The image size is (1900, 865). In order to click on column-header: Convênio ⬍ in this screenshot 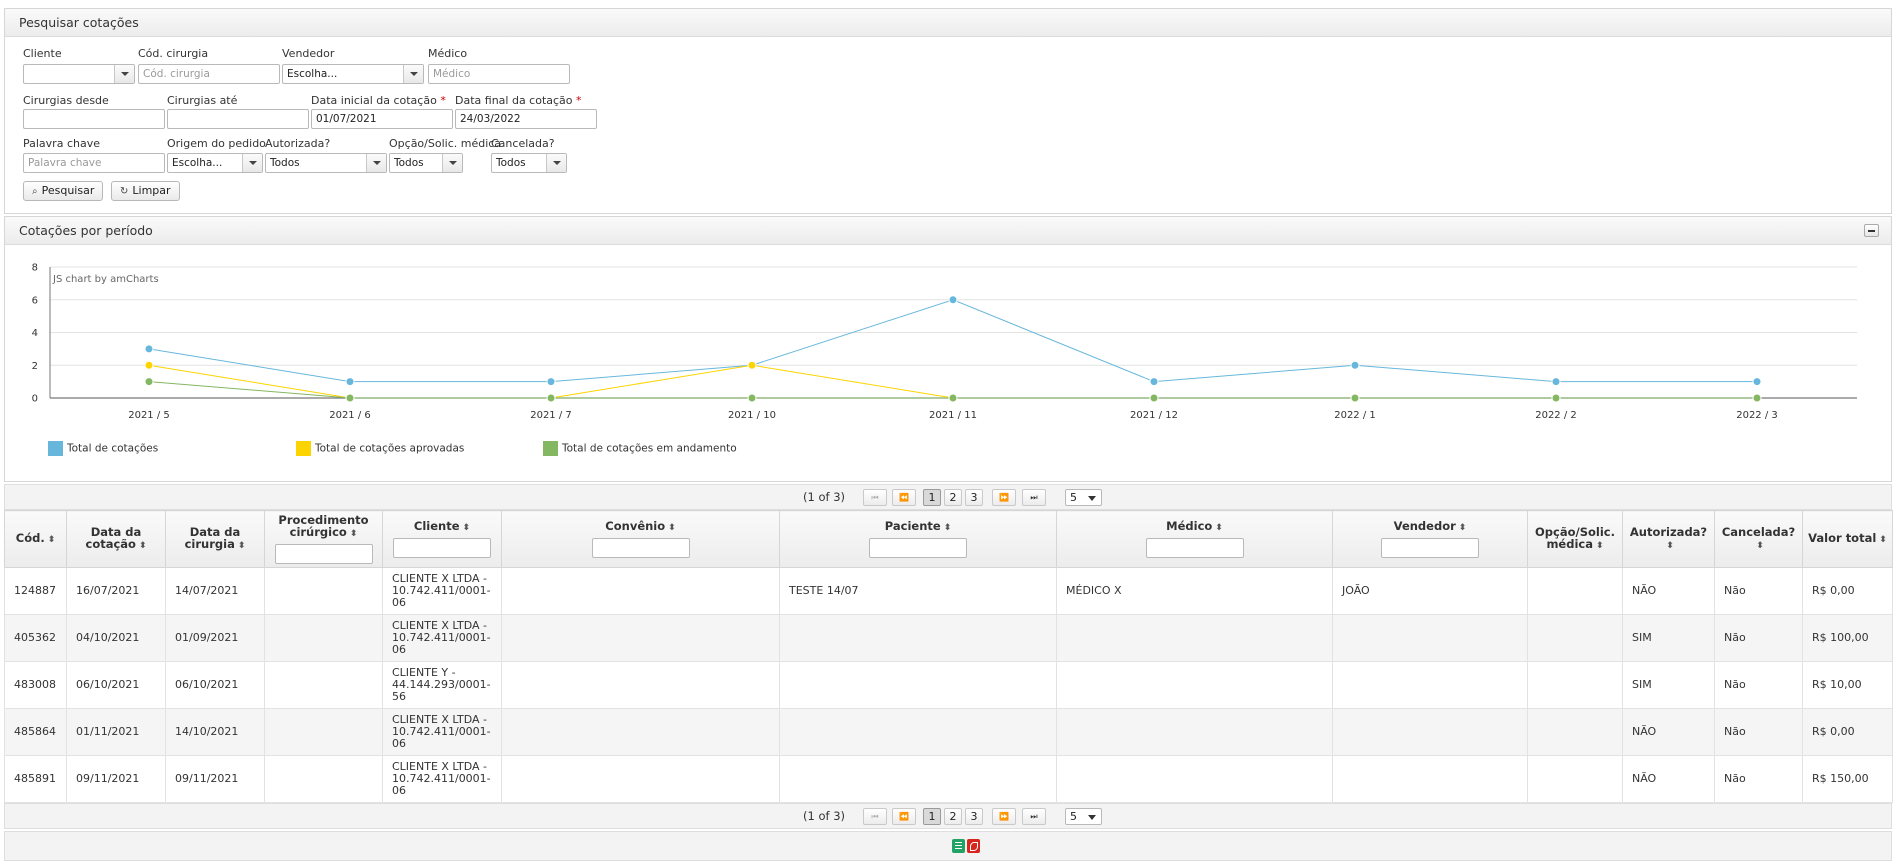, I will do `click(640, 539)`.